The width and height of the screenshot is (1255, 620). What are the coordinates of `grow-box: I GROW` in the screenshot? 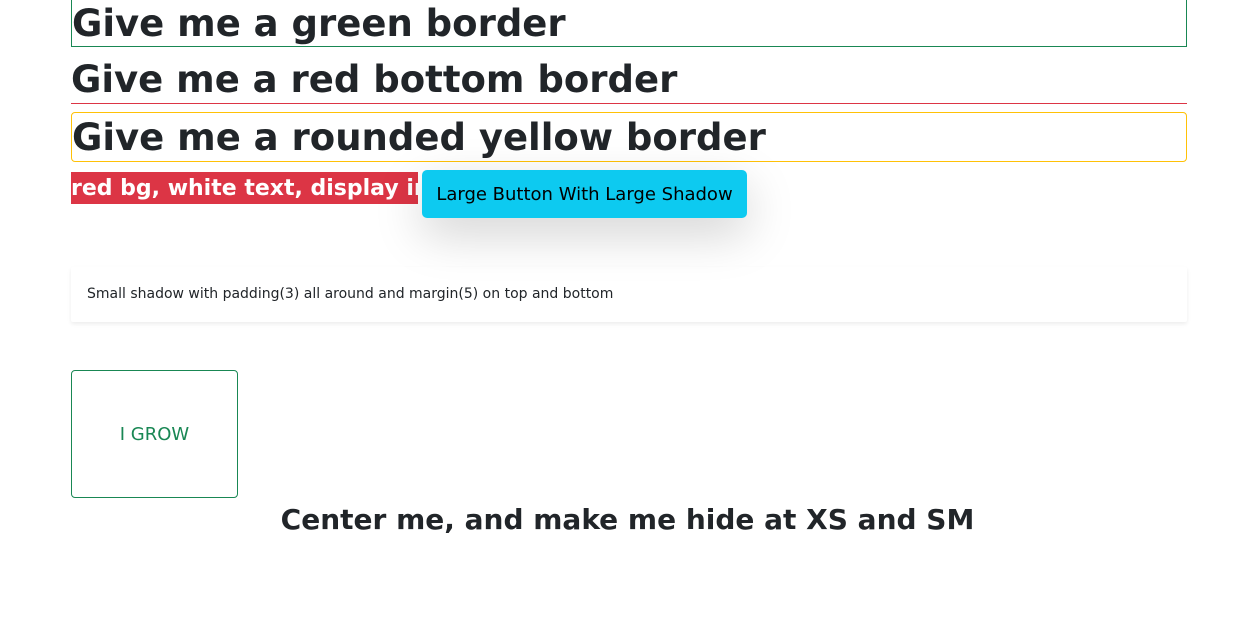 It's located at (154, 434).